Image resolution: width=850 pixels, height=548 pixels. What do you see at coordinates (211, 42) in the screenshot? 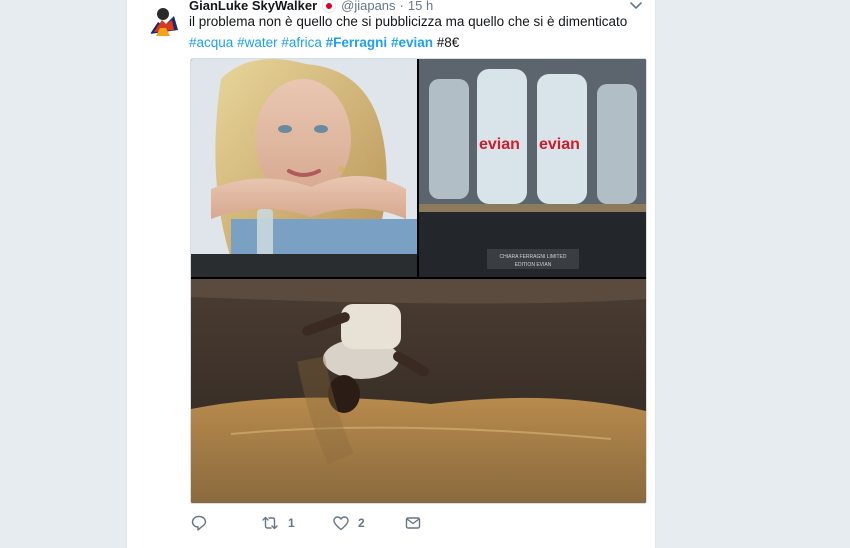
I see `hashtag-link: #acqua` at bounding box center [211, 42].